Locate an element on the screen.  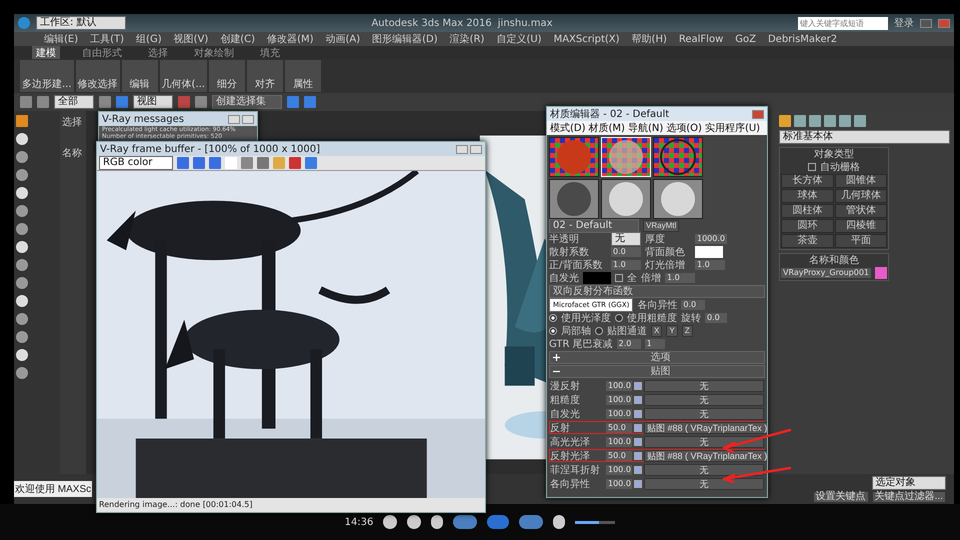
param-field: 1000.0 is located at coordinates (711, 239).